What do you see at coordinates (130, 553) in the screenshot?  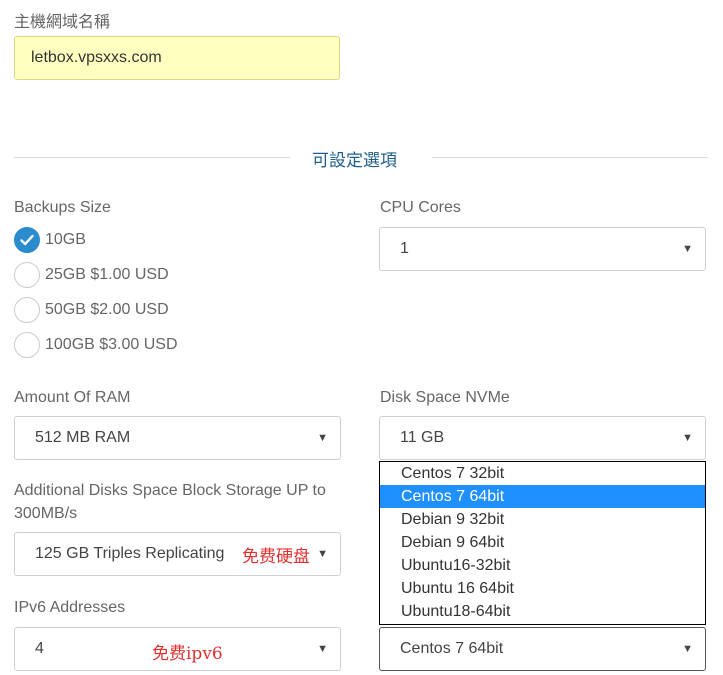 I see `additional-disks-value: 125 GB Triples Replicating` at bounding box center [130, 553].